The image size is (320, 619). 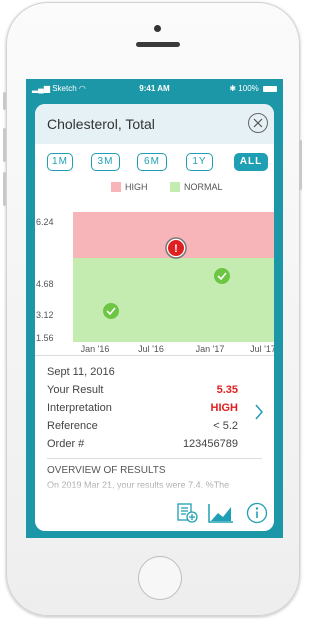 I want to click on overview-fade, so click(x=154, y=489).